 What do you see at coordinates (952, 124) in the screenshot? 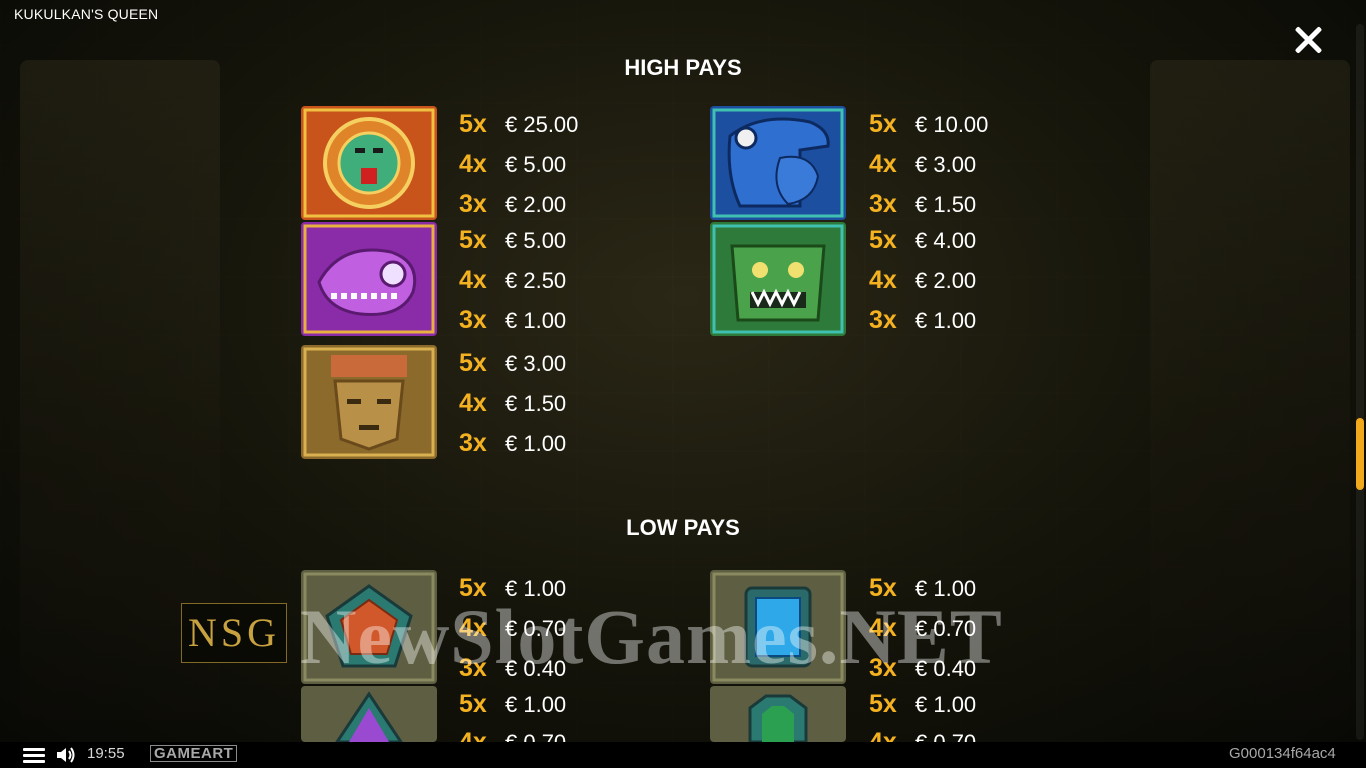
I see `payout-value: € 10.00` at bounding box center [952, 124].